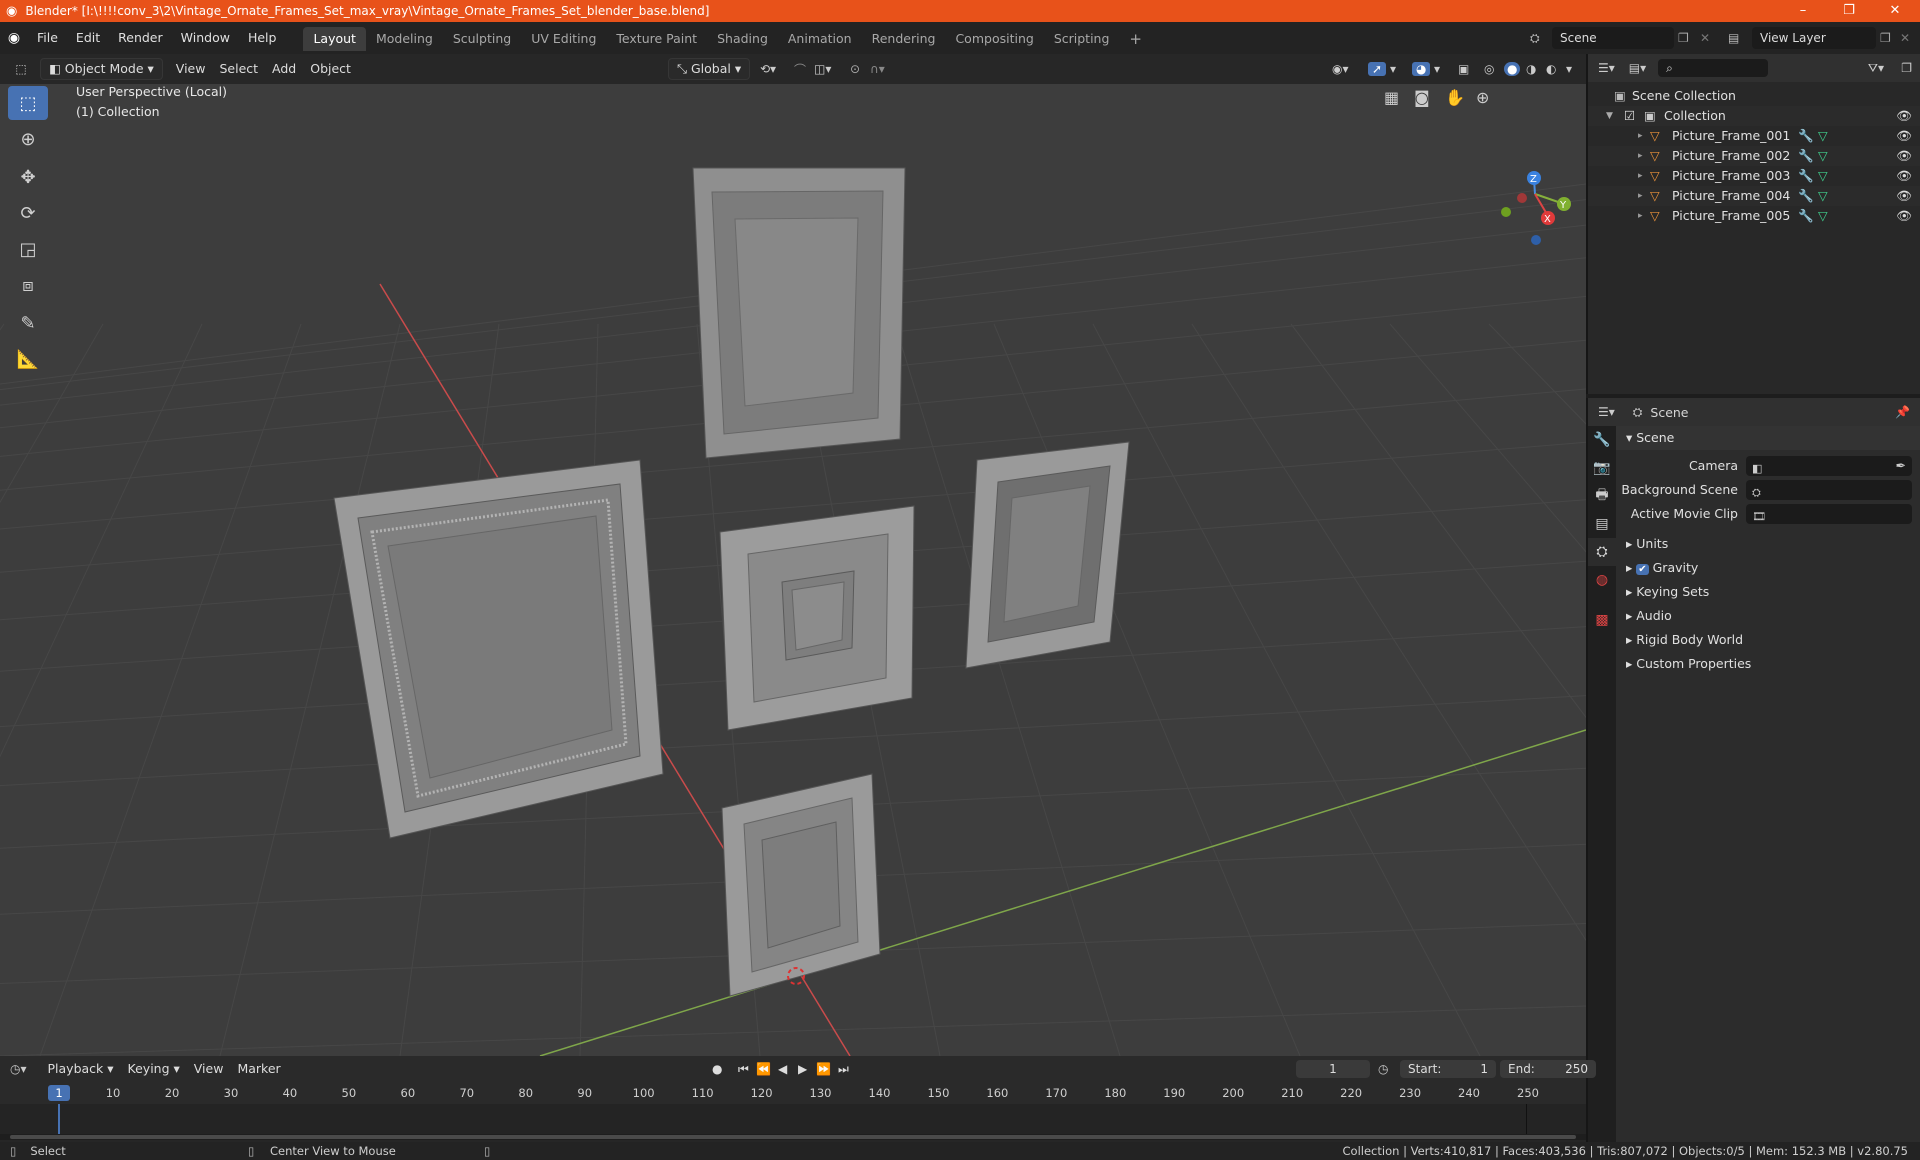 This screenshot has width=1920, height=1160. I want to click on rotate-tool-icon: ⟳, so click(28, 213).